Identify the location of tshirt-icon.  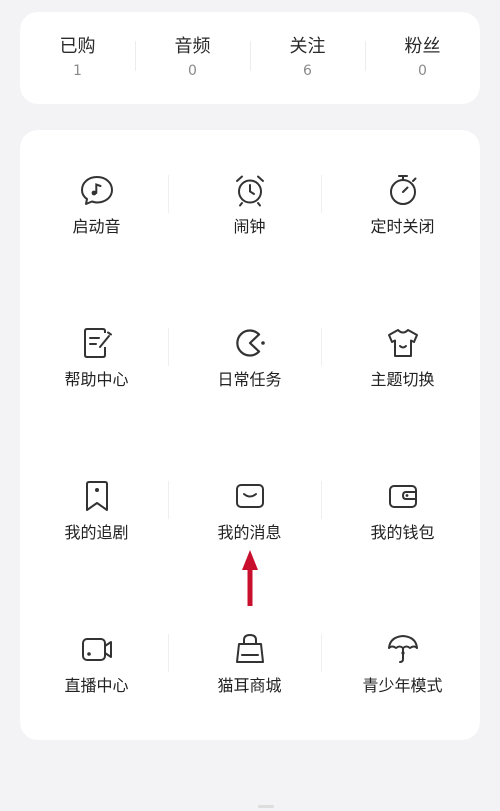
(402, 343).